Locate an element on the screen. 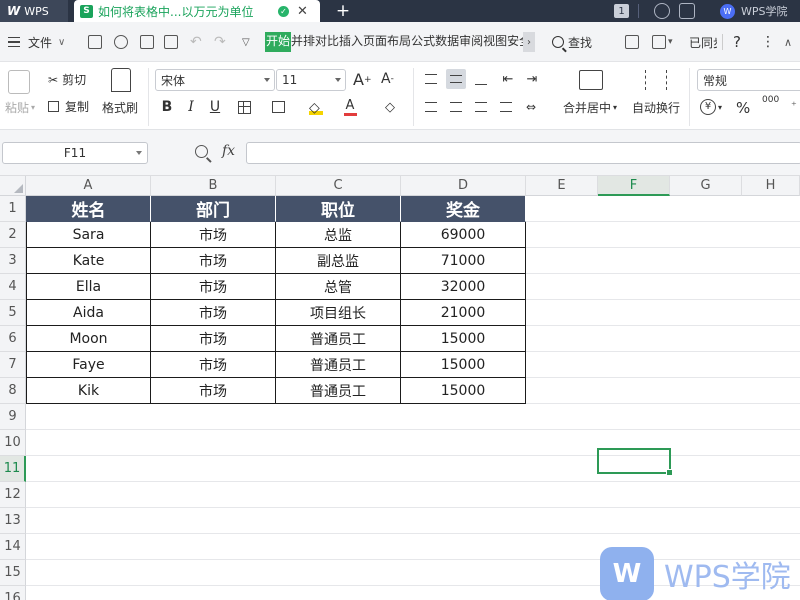 The width and height of the screenshot is (800, 600). font-name-select: 宋体 is located at coordinates (215, 80).